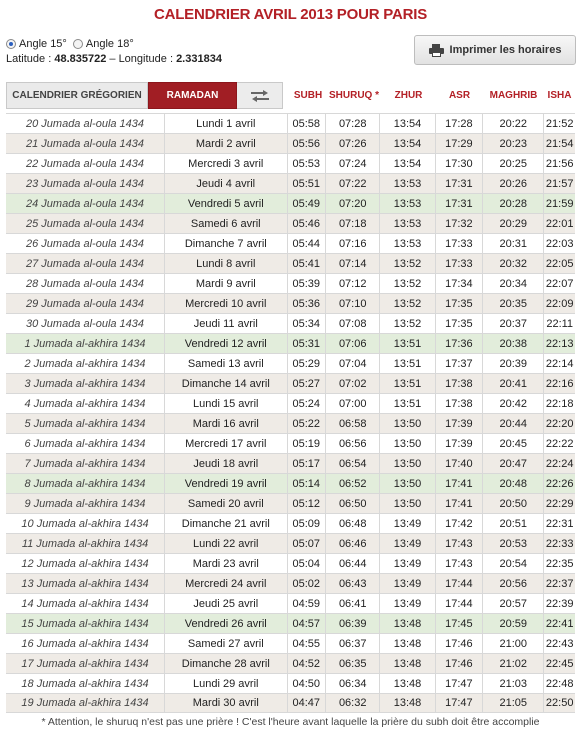  Describe the element at coordinates (85, 323) in the screenshot. I see `hijri-date: 30 Jumada al-oula 1434` at that location.